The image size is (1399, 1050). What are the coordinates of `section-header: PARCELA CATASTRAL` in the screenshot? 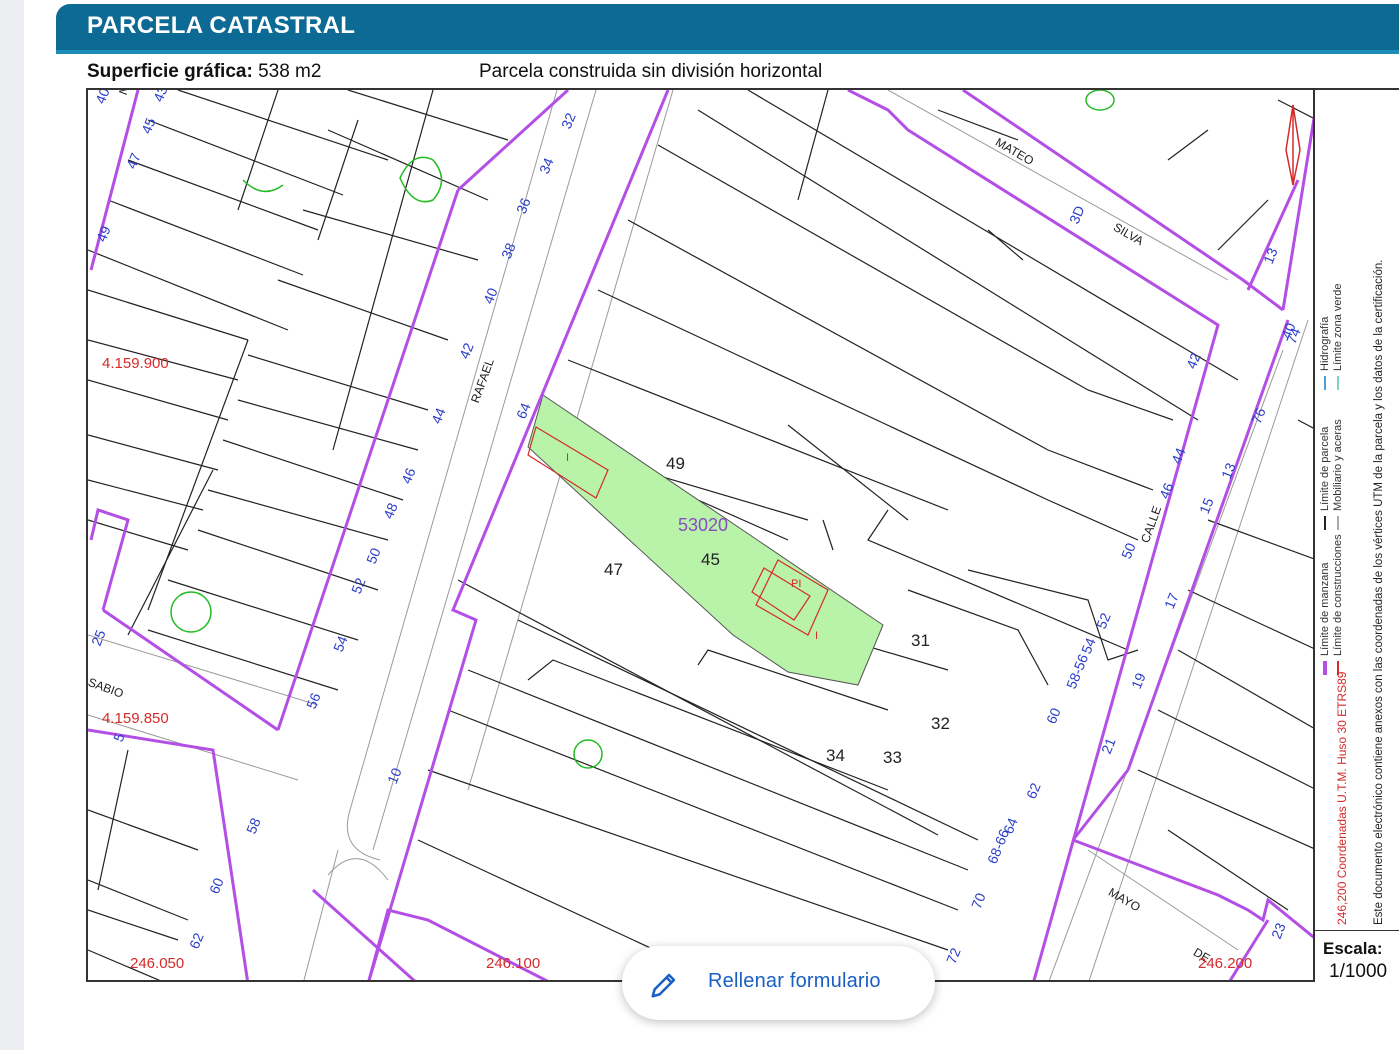 It's located at (727, 29).